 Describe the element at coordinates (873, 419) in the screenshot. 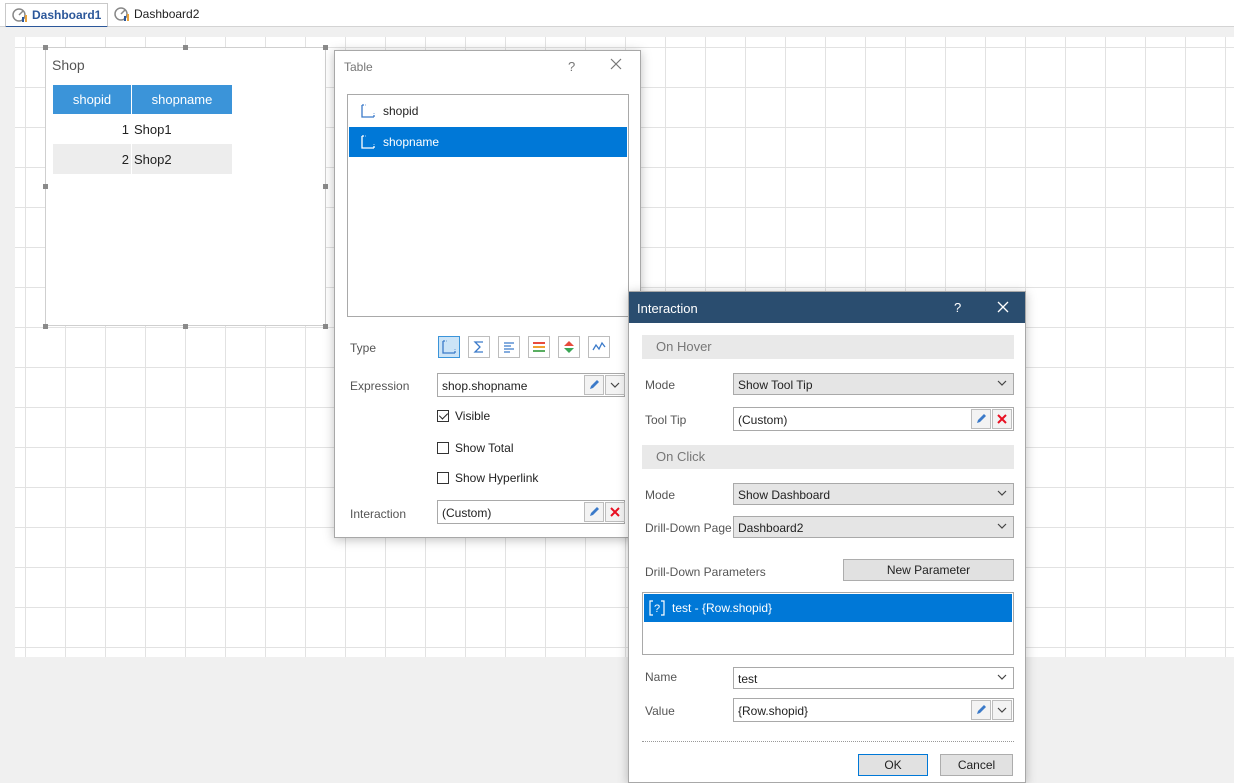

I see `tooltip-field: (Custom)` at that location.